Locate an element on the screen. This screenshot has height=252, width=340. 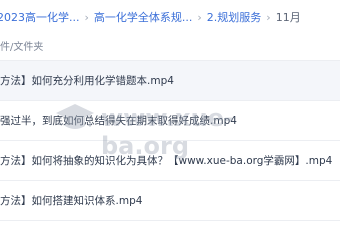
file-name: 方法】如何充分利用化学错题本.mp4 is located at coordinates (87, 80).